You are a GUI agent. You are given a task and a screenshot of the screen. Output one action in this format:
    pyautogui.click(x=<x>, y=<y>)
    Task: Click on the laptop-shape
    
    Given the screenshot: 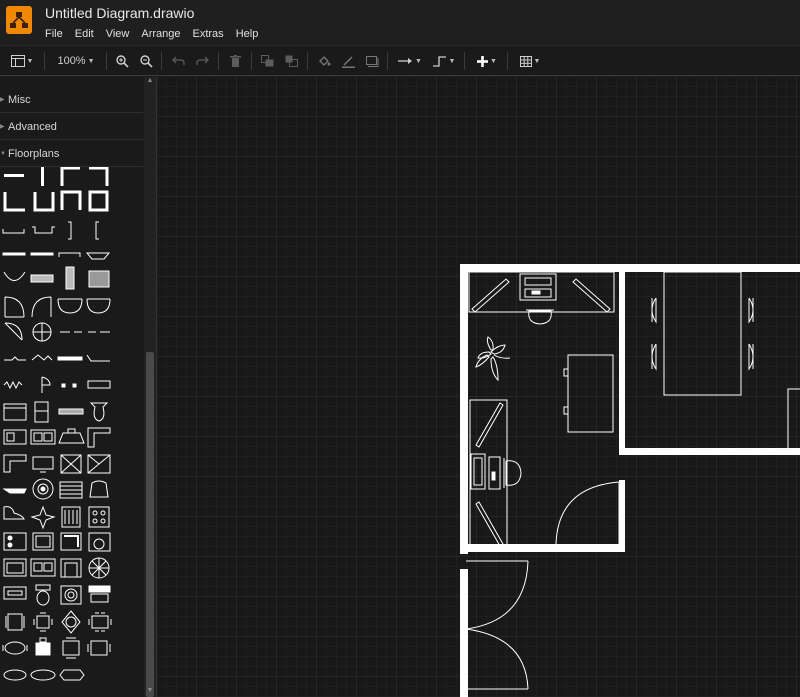 What is the action you would take?
    pyautogui.click(x=71, y=490)
    